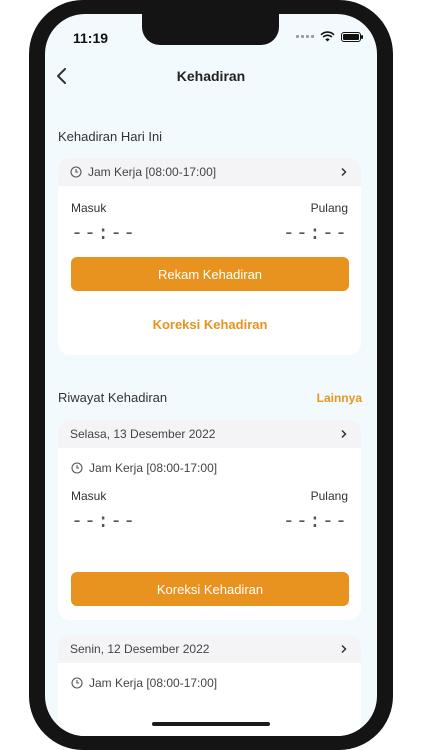 Image resolution: width=422 pixels, height=750 pixels. I want to click on section-title-history: Riwayat Kehadiran, so click(113, 397).